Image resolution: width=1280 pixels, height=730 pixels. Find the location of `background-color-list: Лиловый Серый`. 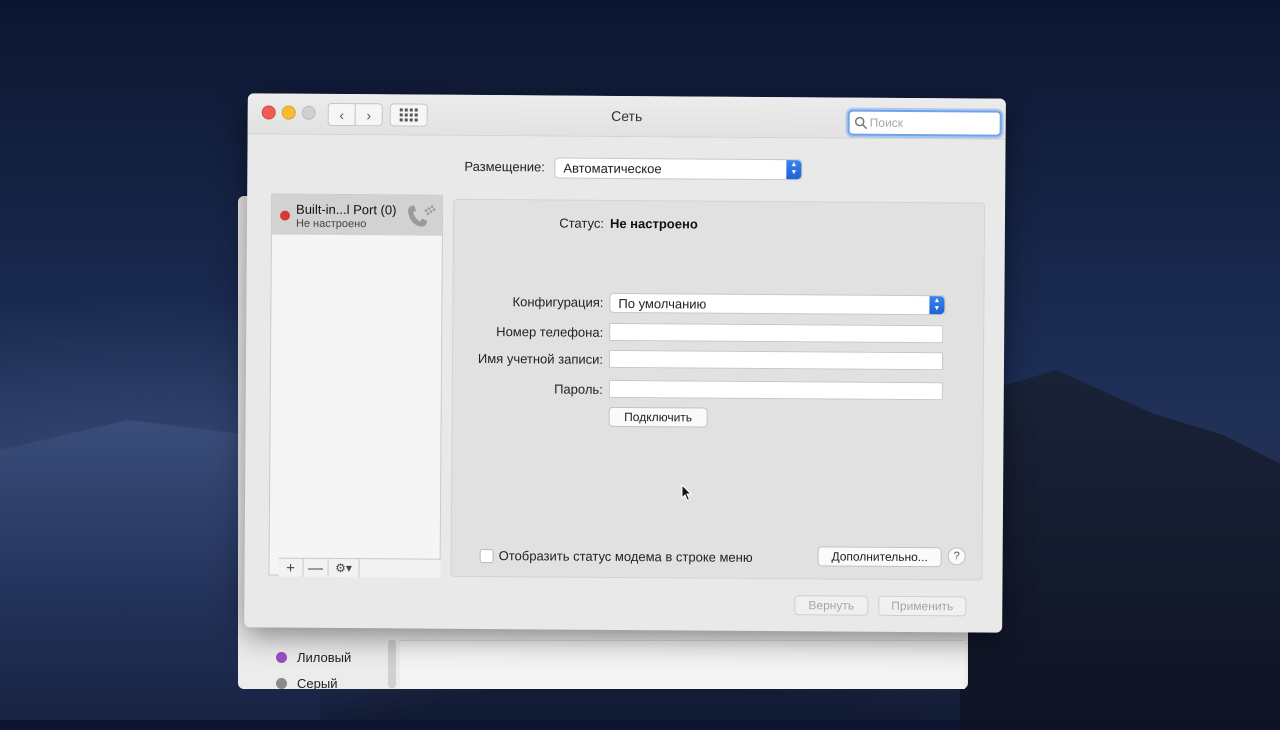

background-color-list: Лиловый Серый is located at coordinates (327, 657).